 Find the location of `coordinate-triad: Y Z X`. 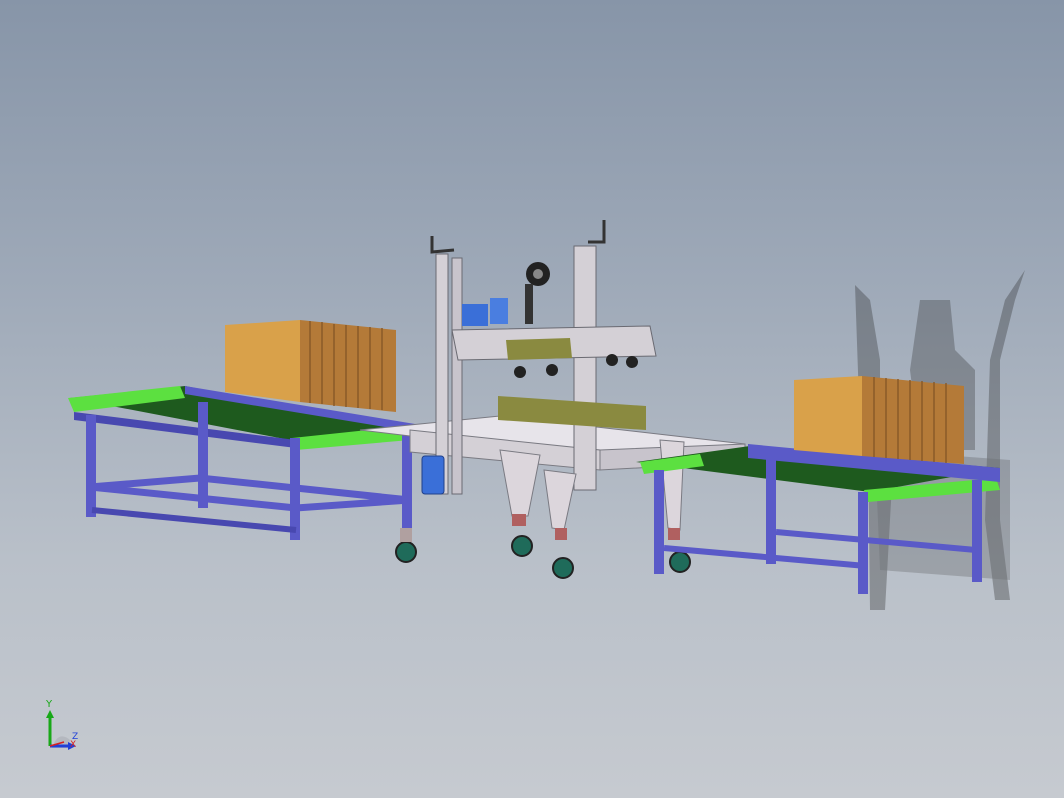

coordinate-triad: Y Z X is located at coordinates (62, 728).